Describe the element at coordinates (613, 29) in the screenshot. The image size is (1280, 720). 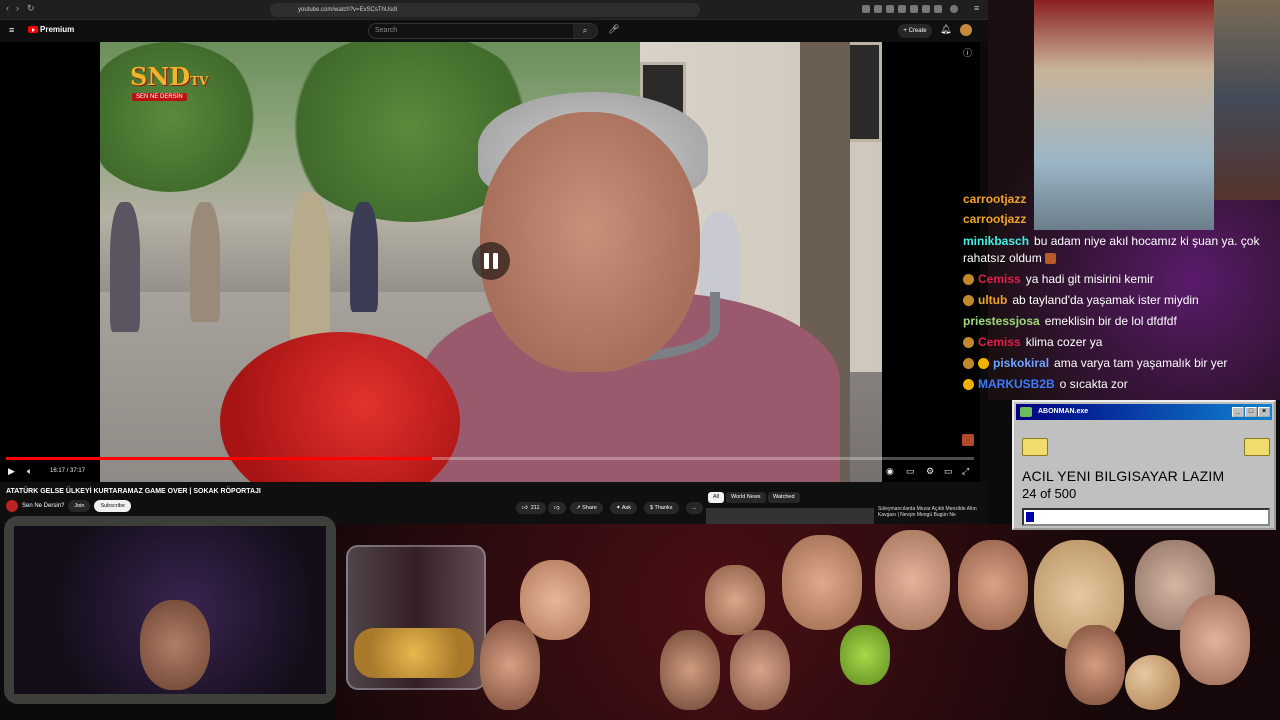
I see `mic-icon: 🎤︎` at that location.